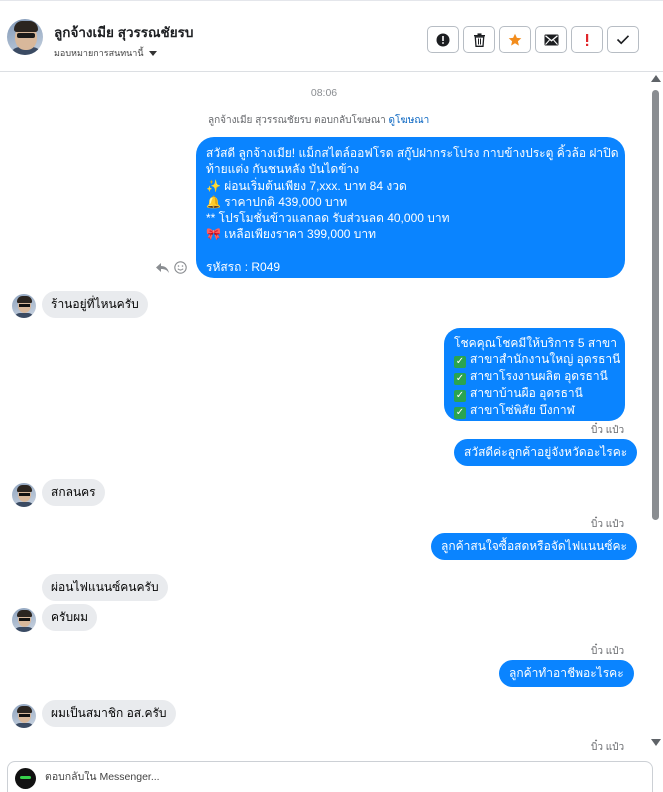 This screenshot has width=663, height=792. I want to click on message-timestamp: 08:06, so click(324, 93).